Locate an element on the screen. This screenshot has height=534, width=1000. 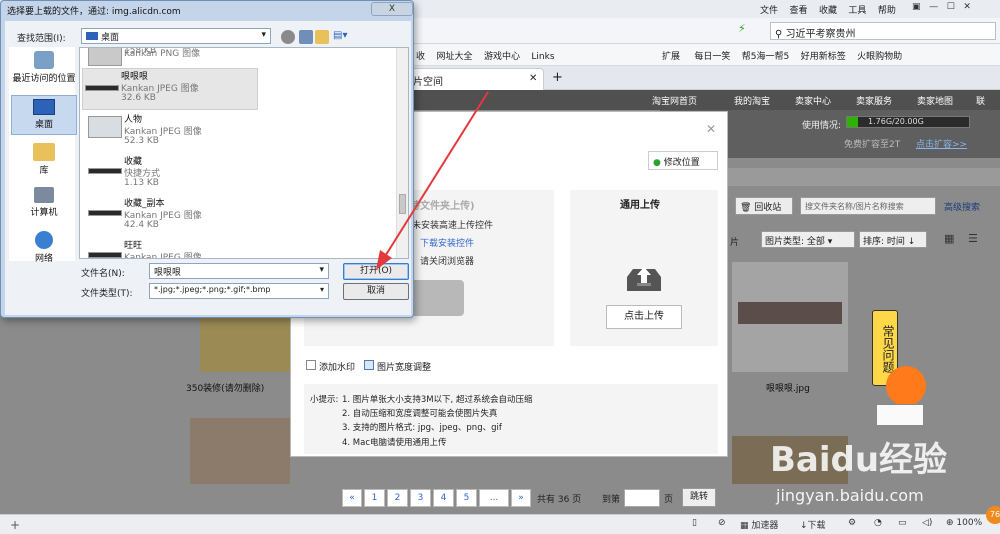
pager-5: 5 is located at coordinates (466, 498).